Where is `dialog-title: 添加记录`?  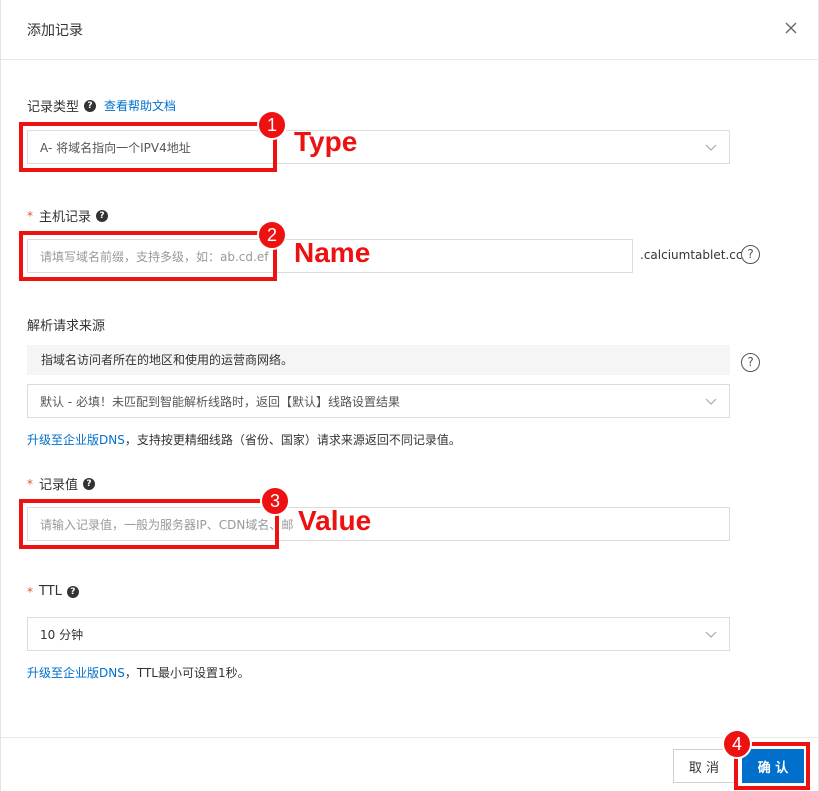 dialog-title: 添加记录 is located at coordinates (55, 31).